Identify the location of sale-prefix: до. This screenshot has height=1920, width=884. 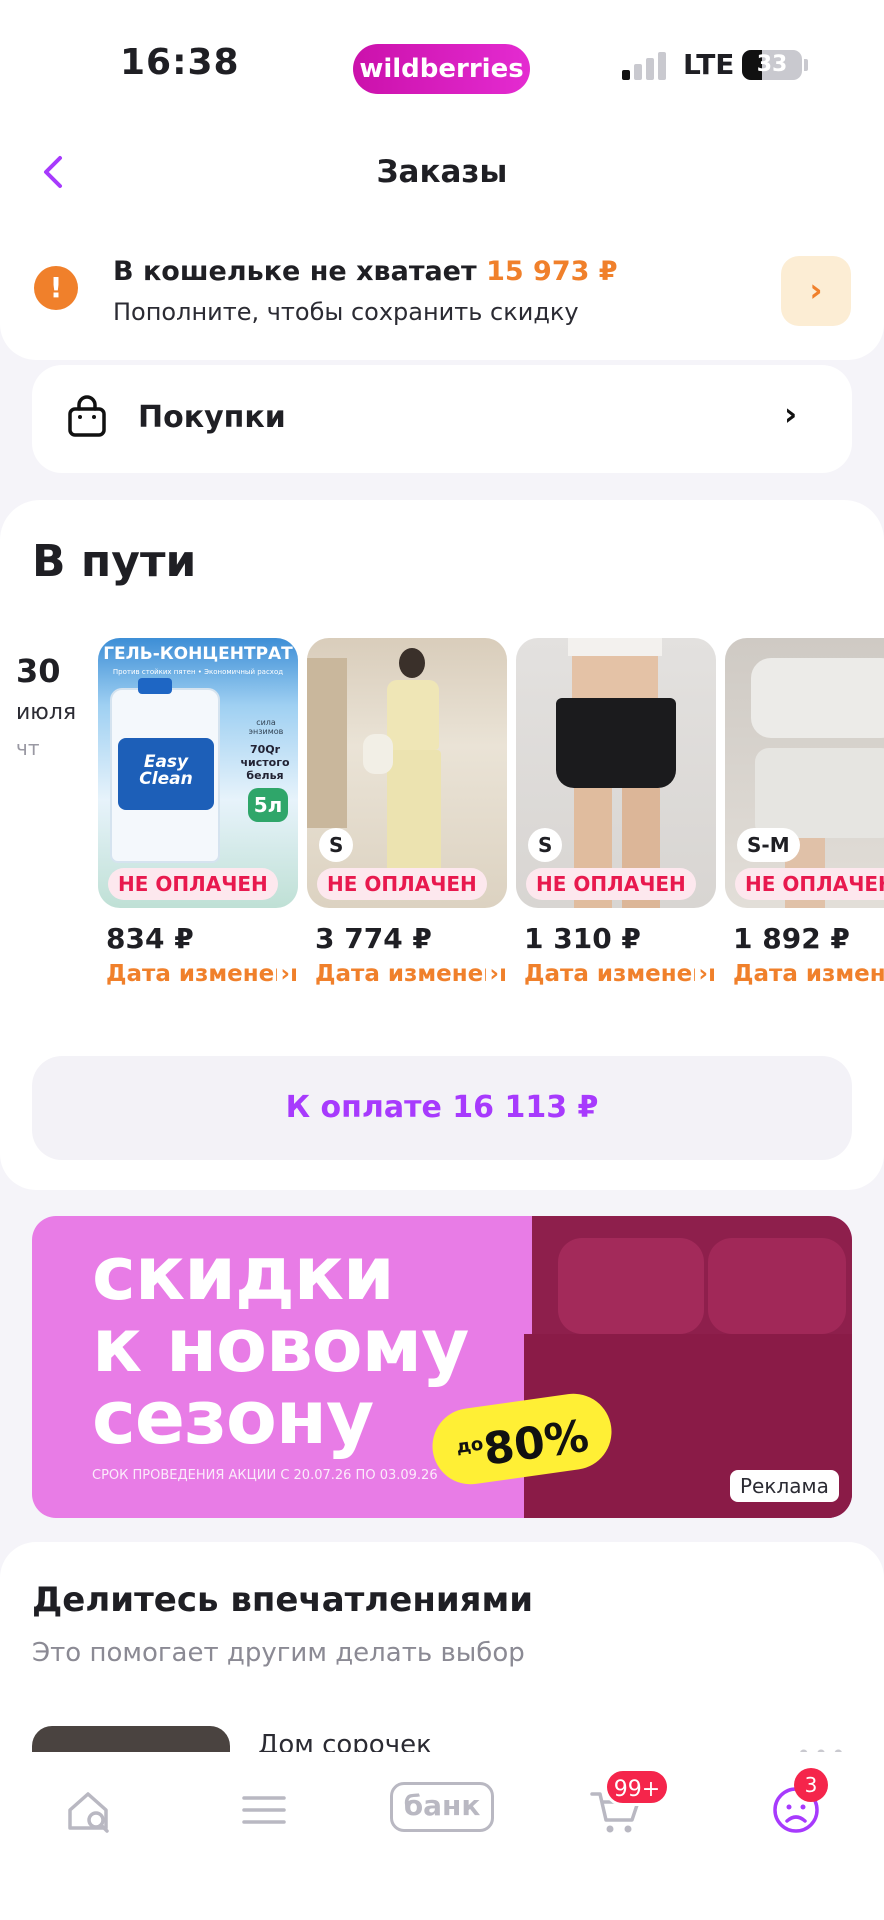
(469, 1446).